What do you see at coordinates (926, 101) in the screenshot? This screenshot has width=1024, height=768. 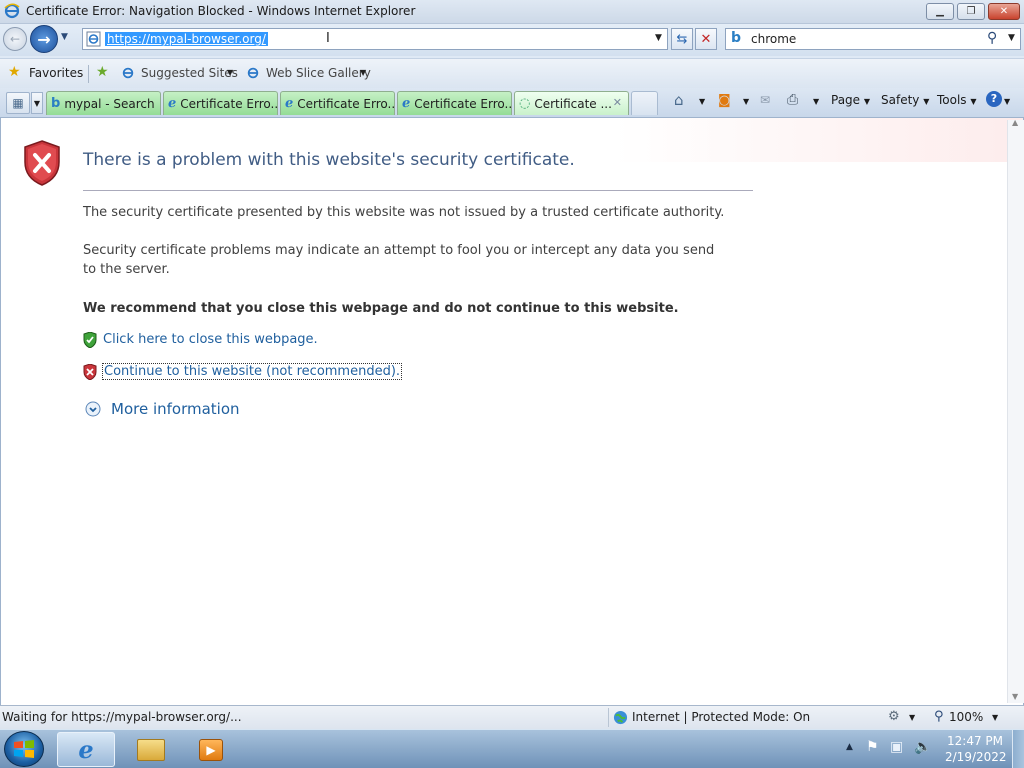 I see `safety-menu-dropdown-icon: ▼` at bounding box center [926, 101].